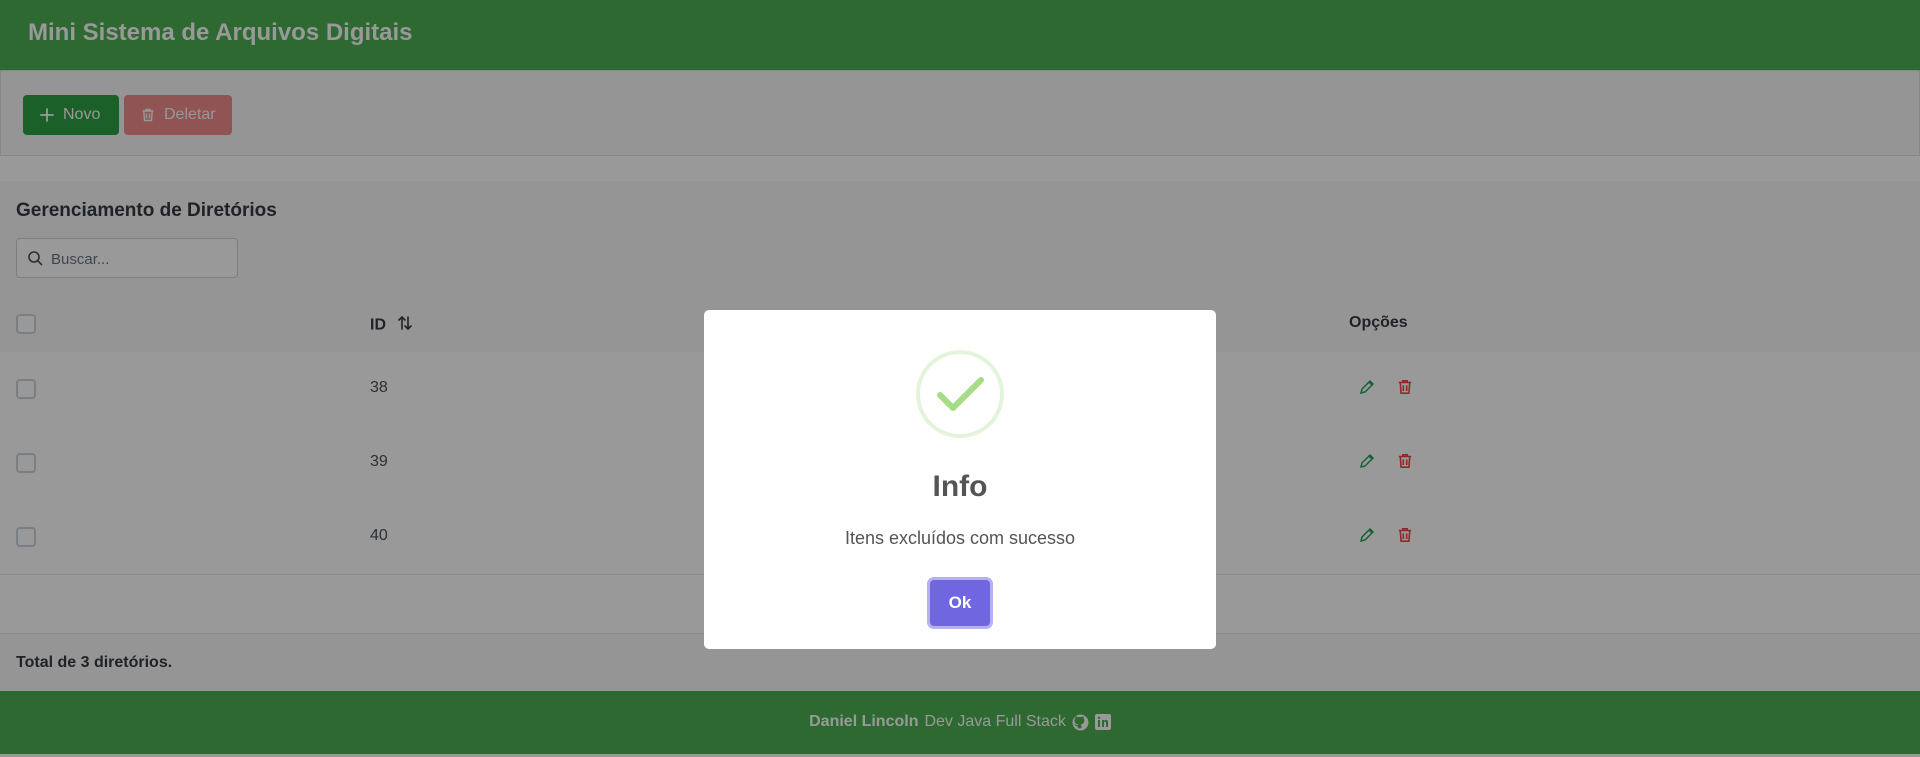 This screenshot has height=757, width=1920. Describe the element at coordinates (960, 538) in the screenshot. I see `dialog-message: Itens excluídos com sucesso` at that location.